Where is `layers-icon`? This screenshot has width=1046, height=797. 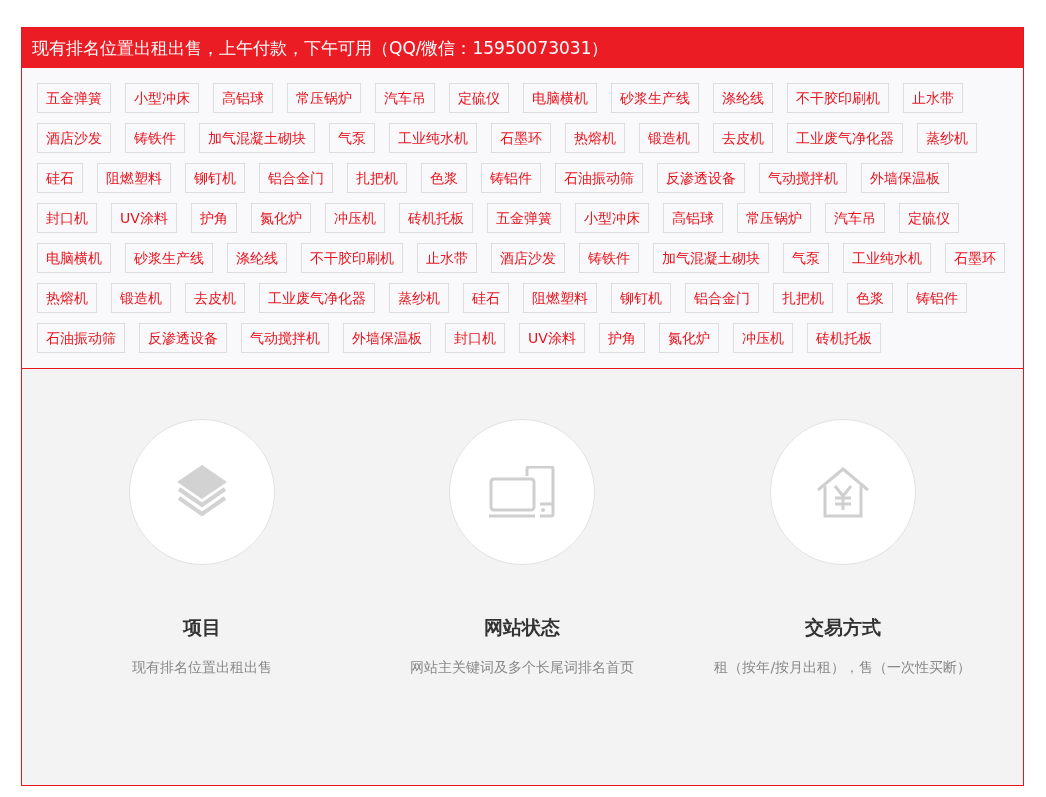 layers-icon is located at coordinates (202, 492).